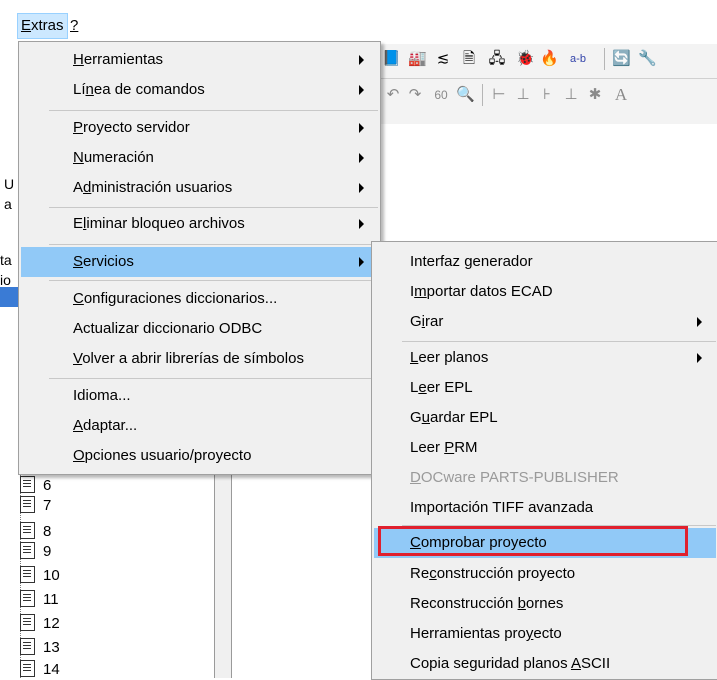 This screenshot has height=680, width=717. Describe the element at coordinates (199, 128) in the screenshot. I see `menu-item-proyecto-servidor: Proyecto servidor` at that location.